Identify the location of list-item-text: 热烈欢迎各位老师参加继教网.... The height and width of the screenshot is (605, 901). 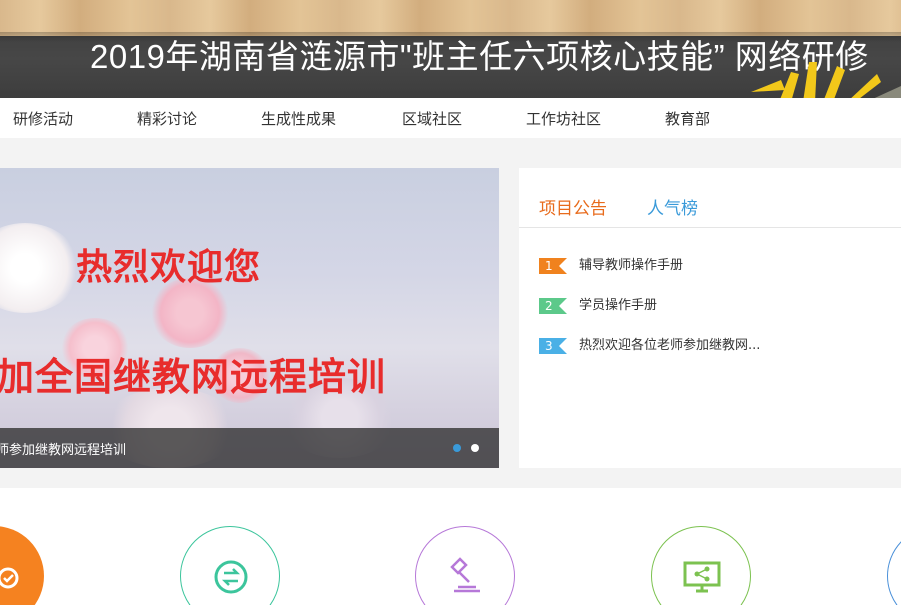
(669, 346).